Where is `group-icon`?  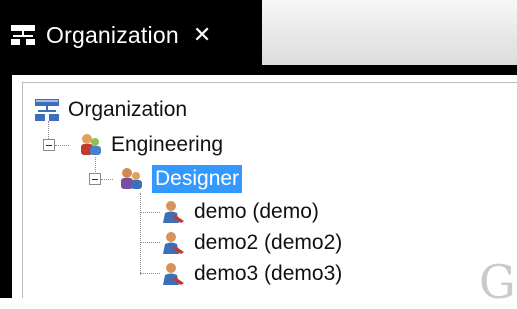
group-icon is located at coordinates (91, 144).